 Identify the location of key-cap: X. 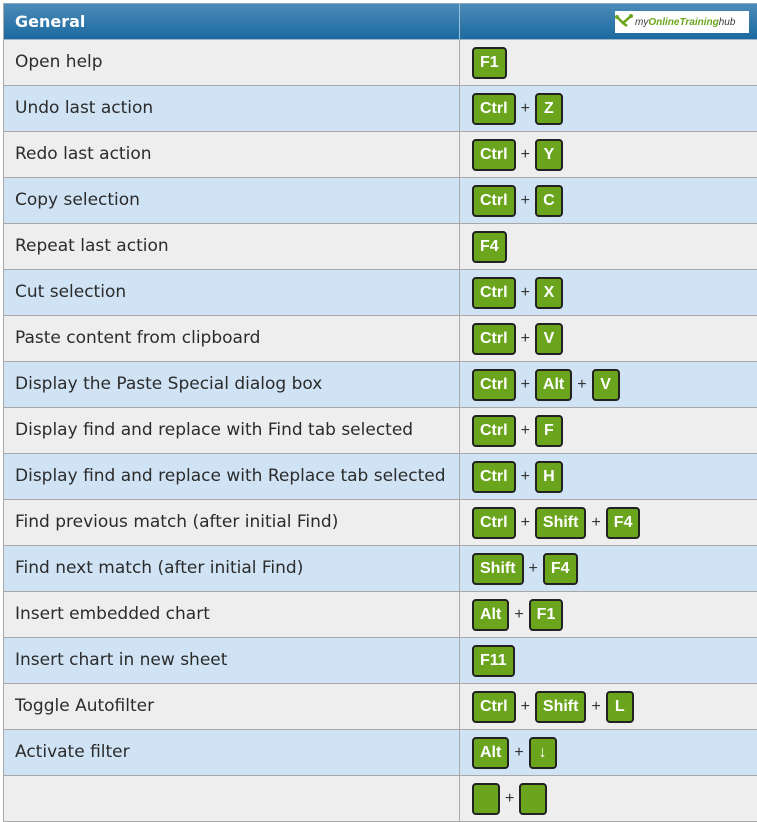
(548, 292).